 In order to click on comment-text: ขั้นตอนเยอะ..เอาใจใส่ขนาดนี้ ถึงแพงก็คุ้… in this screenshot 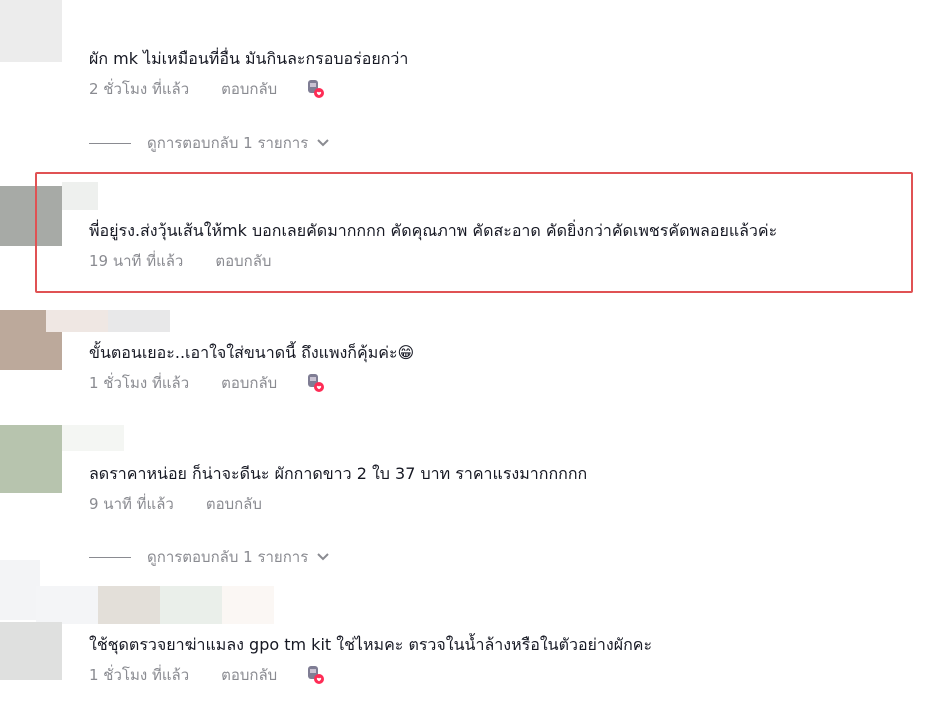, I will do `click(252, 352)`.